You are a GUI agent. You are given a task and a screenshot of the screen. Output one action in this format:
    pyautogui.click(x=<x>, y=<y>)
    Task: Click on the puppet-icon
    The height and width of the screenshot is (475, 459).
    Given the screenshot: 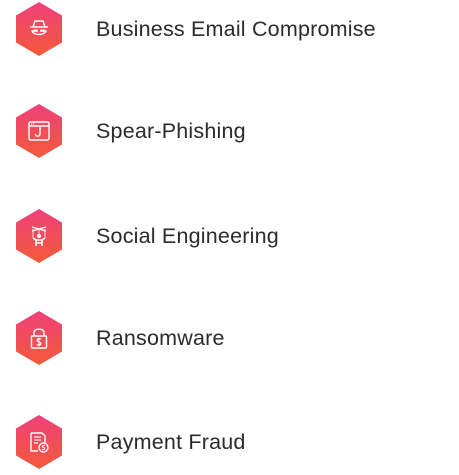 What is the action you would take?
    pyautogui.click(x=39, y=236)
    